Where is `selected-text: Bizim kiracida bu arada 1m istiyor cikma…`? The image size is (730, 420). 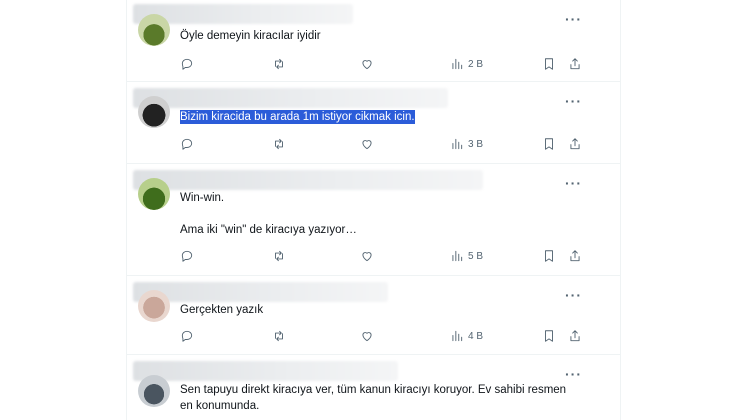
selected-text: Bizim kiracida bu arada 1m istiyor cikma… is located at coordinates (297, 117).